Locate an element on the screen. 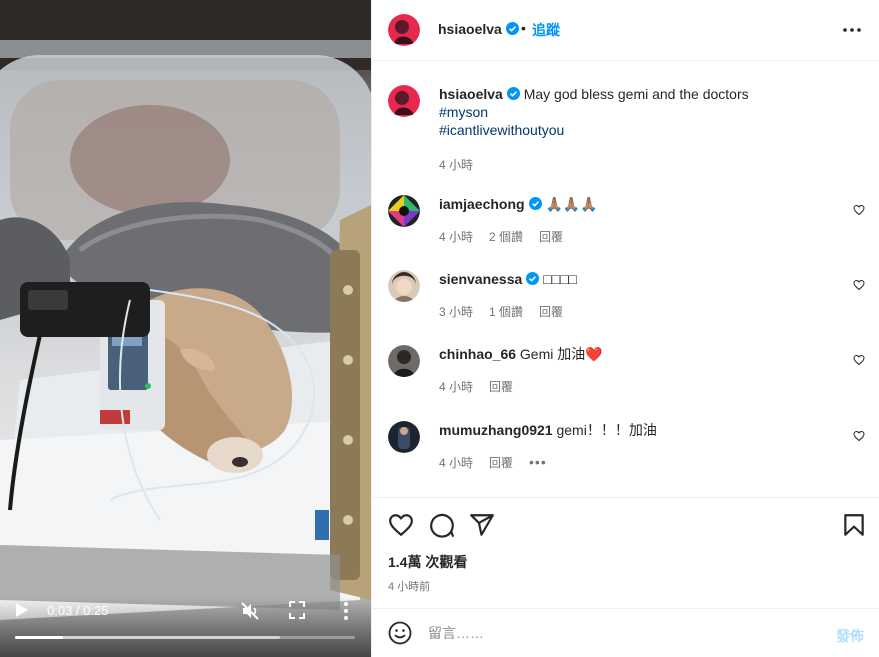 The width and height of the screenshot is (879, 657). emoji-icon is located at coordinates (400, 633).